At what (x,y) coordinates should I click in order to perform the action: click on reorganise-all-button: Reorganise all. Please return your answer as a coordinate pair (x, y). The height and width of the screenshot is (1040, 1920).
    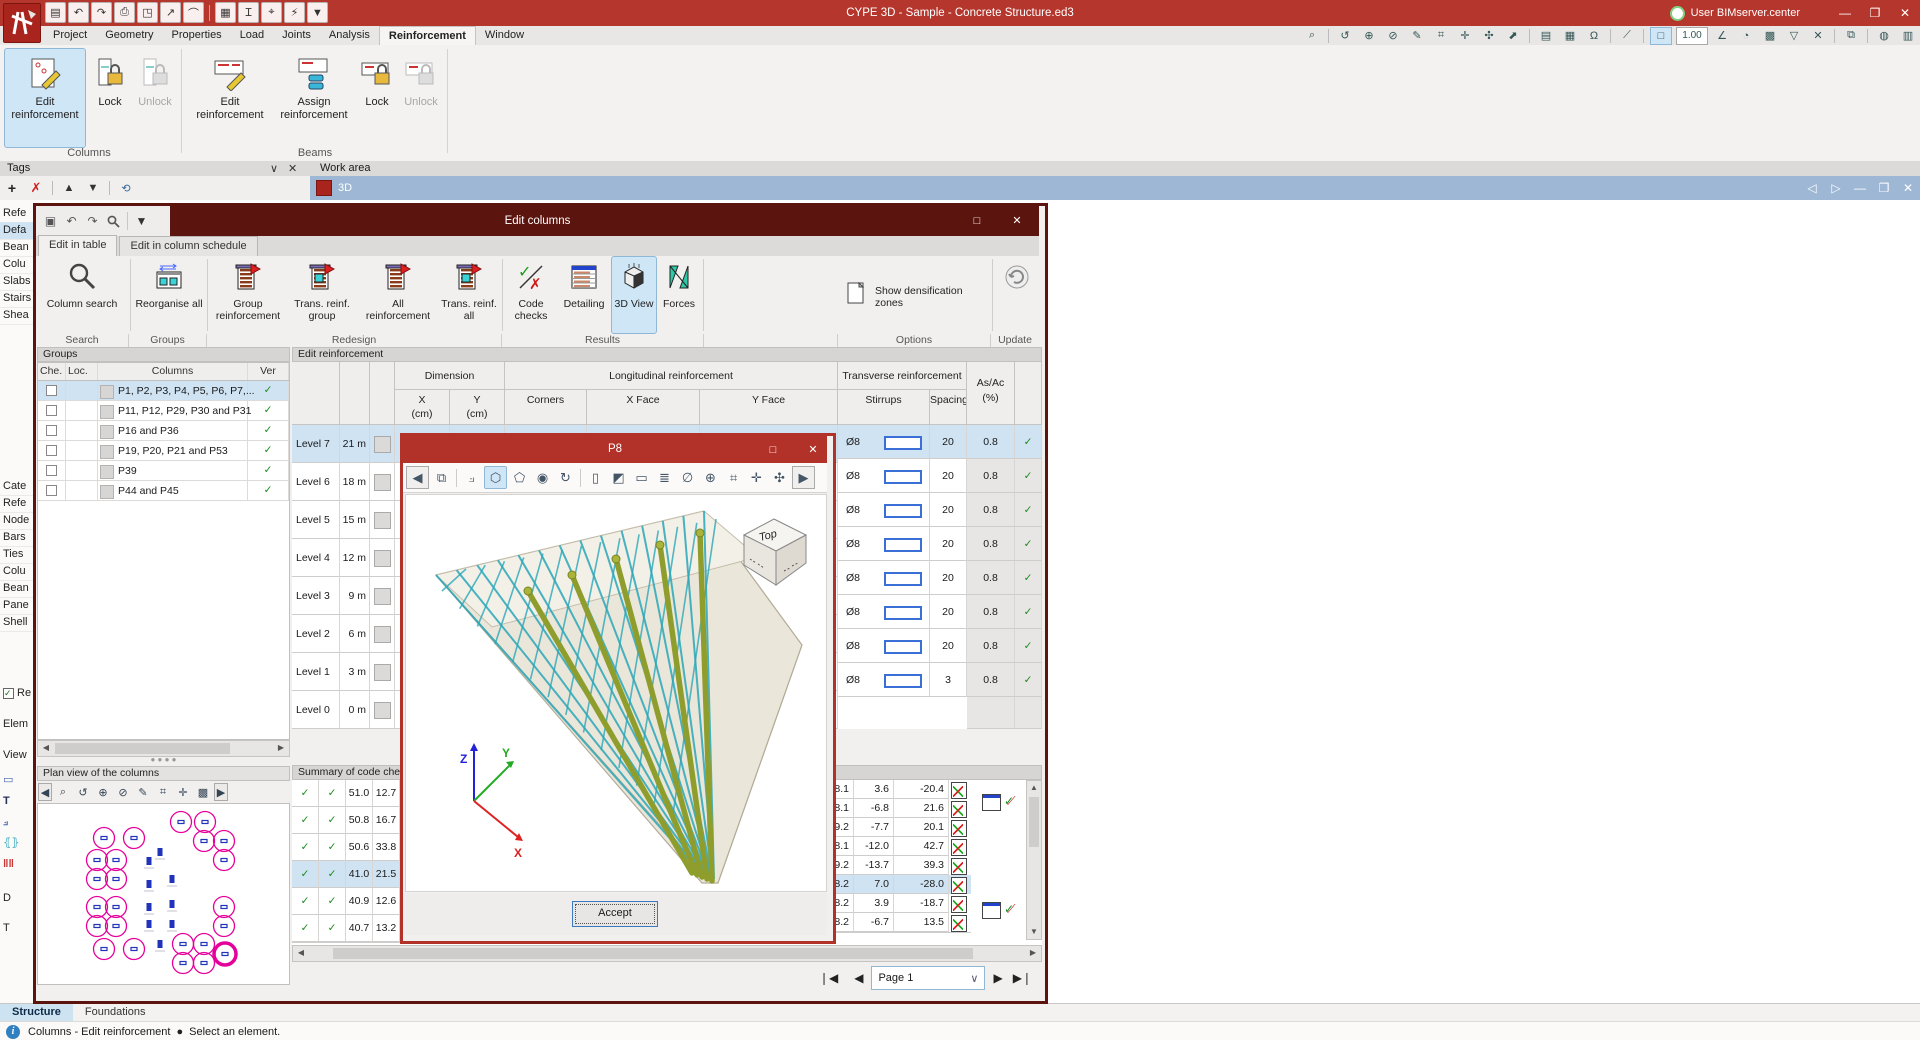
    Looking at the image, I should click on (169, 295).